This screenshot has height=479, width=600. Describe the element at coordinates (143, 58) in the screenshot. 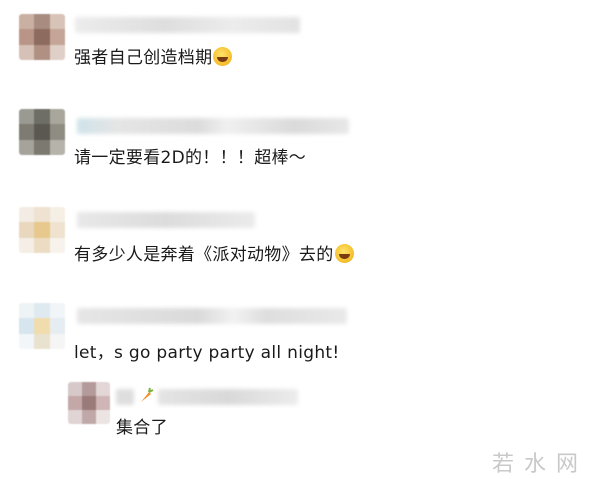

I see `comment-text-content: 强者自己创造档期` at that location.